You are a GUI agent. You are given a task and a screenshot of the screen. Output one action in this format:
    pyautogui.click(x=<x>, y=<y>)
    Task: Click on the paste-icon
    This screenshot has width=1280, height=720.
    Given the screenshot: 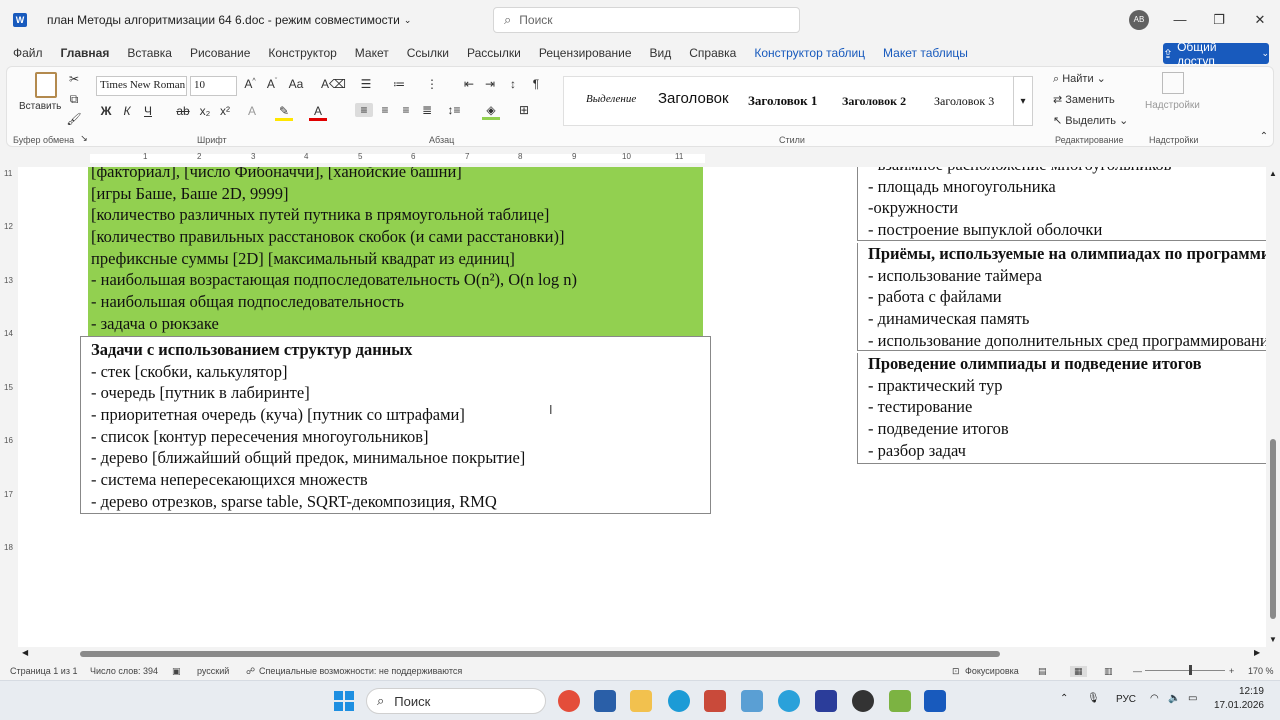 What is the action you would take?
    pyautogui.click(x=46, y=85)
    